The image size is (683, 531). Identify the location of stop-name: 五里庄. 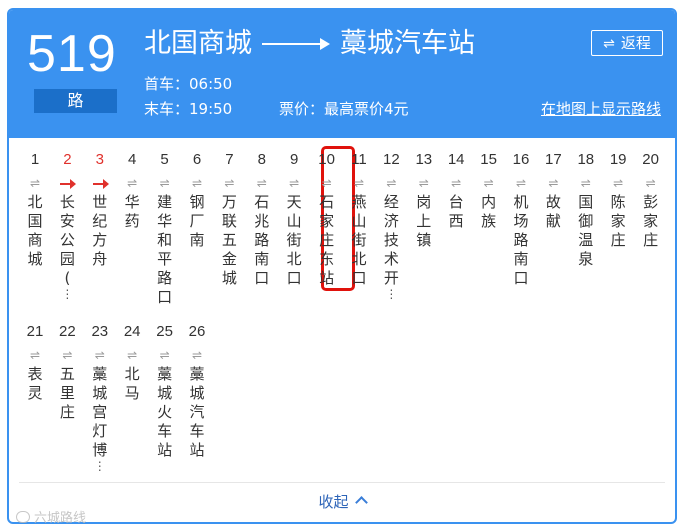
(67, 393).